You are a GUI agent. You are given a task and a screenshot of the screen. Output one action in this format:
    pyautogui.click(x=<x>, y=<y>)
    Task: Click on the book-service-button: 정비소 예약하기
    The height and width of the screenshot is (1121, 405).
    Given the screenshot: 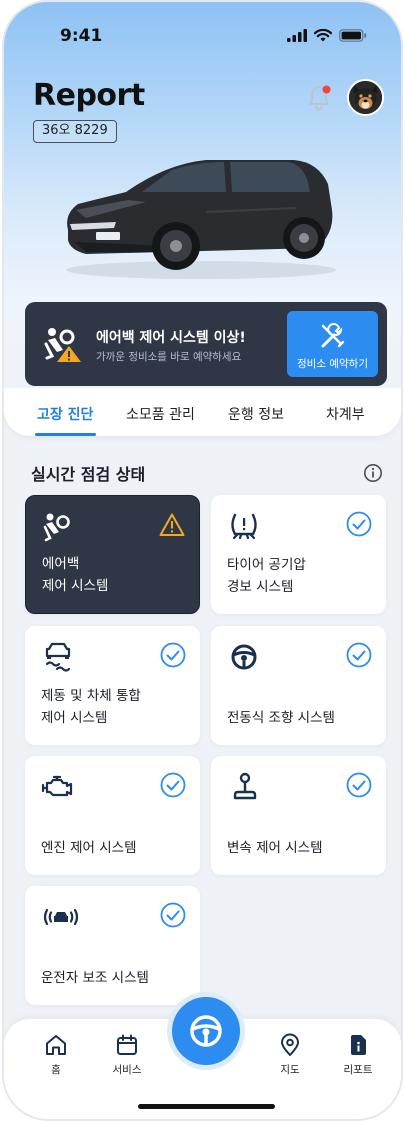 What is the action you would take?
    pyautogui.click(x=332, y=344)
    